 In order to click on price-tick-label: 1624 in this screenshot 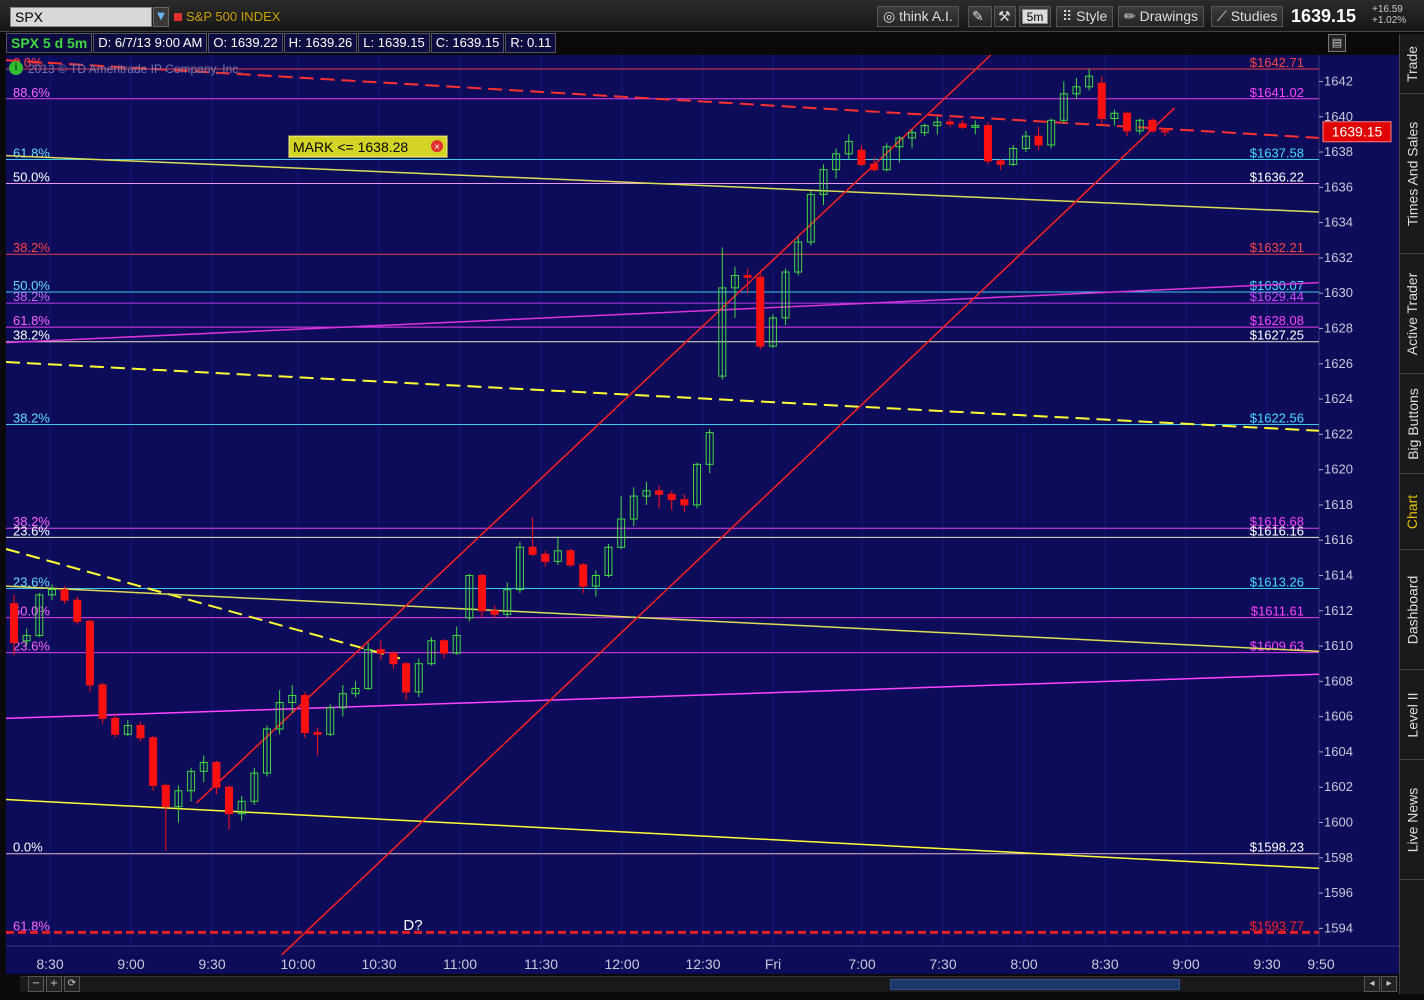, I will do `click(1338, 398)`.